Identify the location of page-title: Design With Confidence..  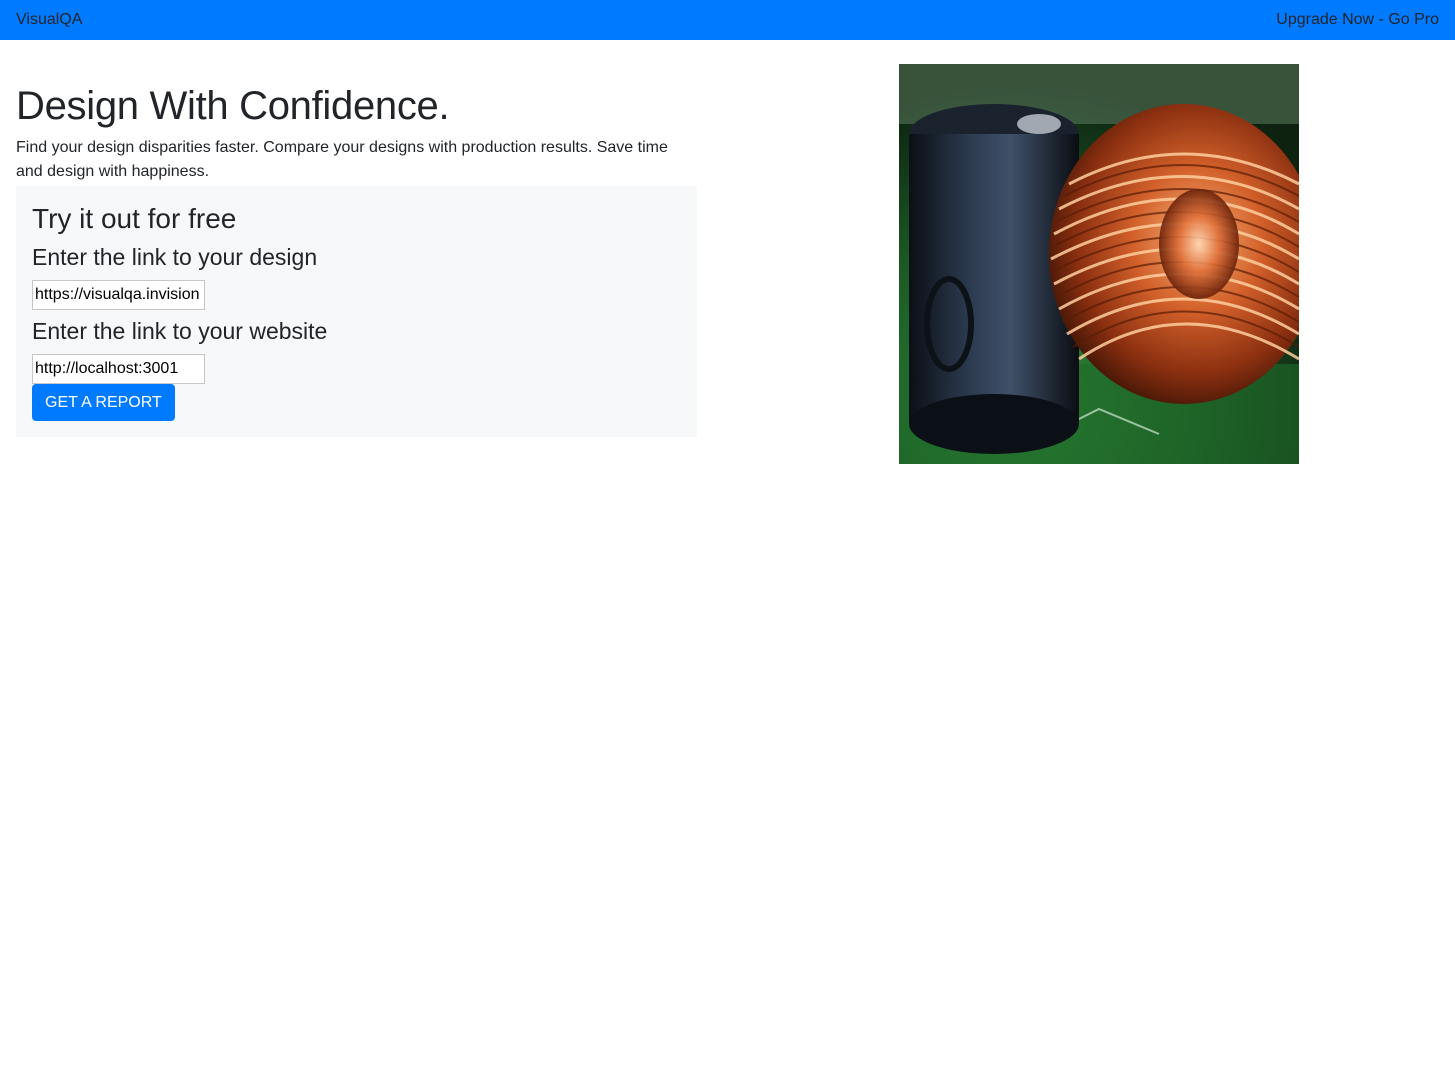
(233, 106).